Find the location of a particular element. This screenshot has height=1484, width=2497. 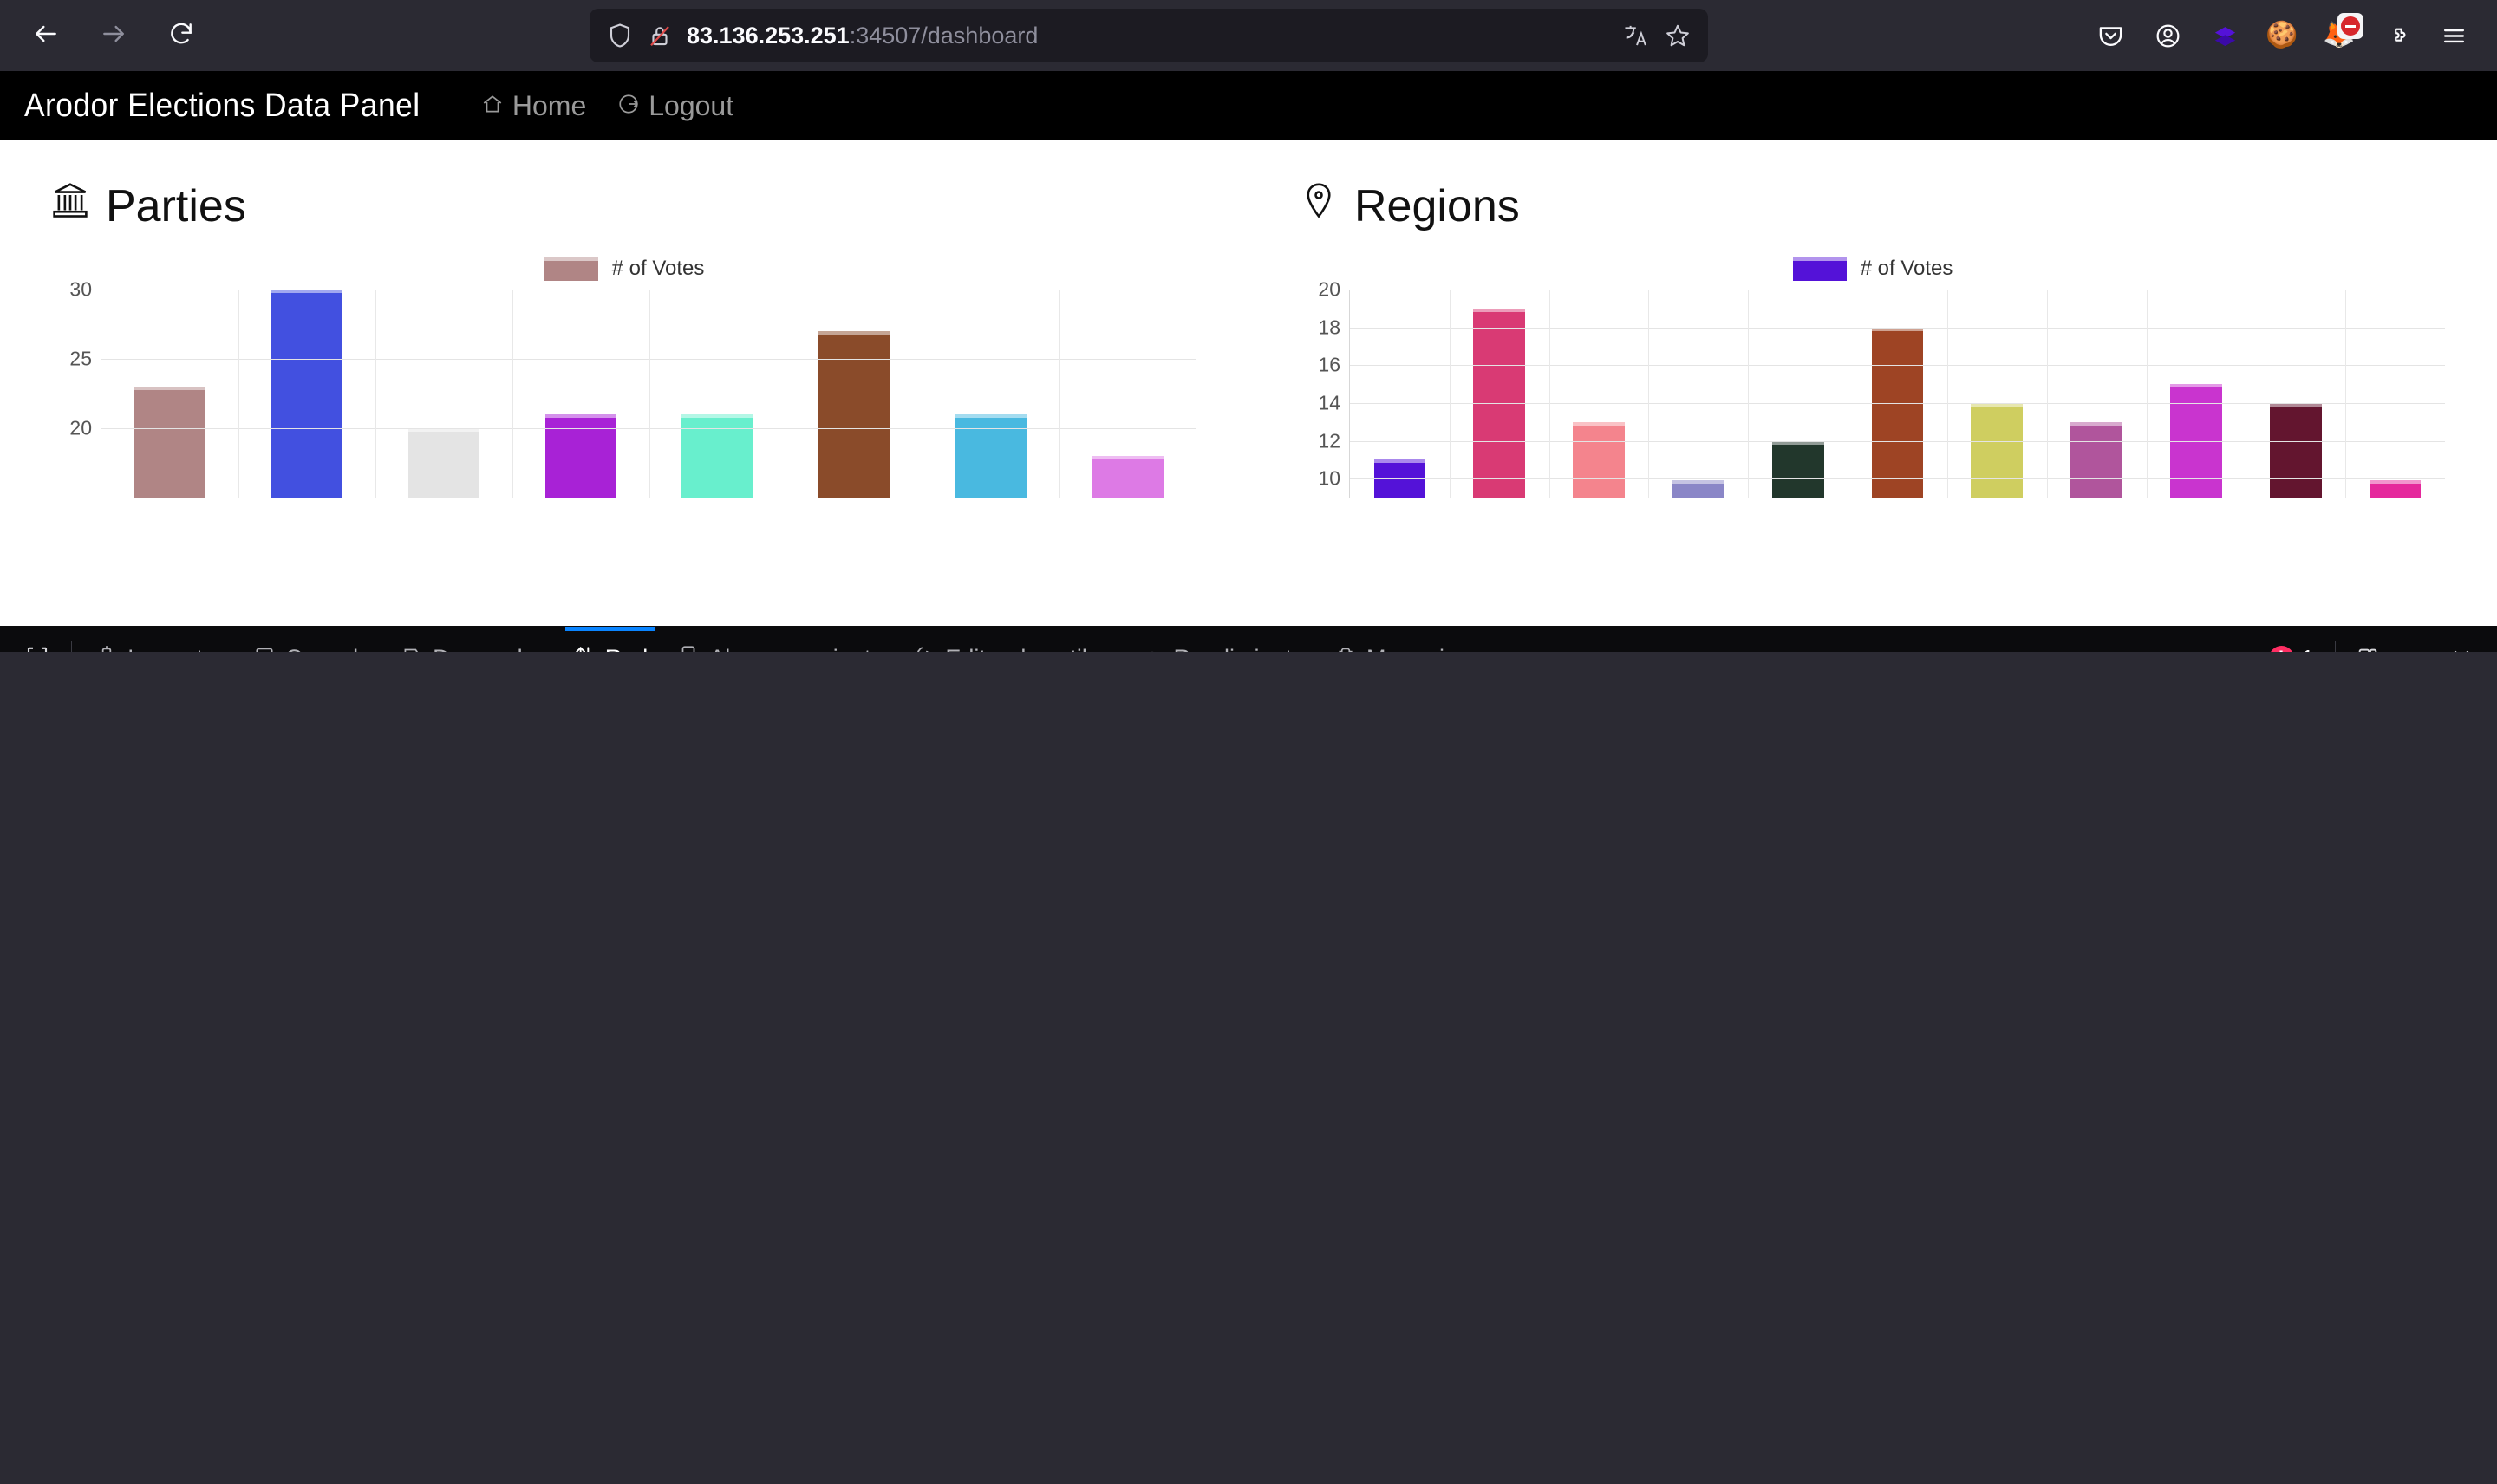

insecure-lock-icon is located at coordinates (660, 36).